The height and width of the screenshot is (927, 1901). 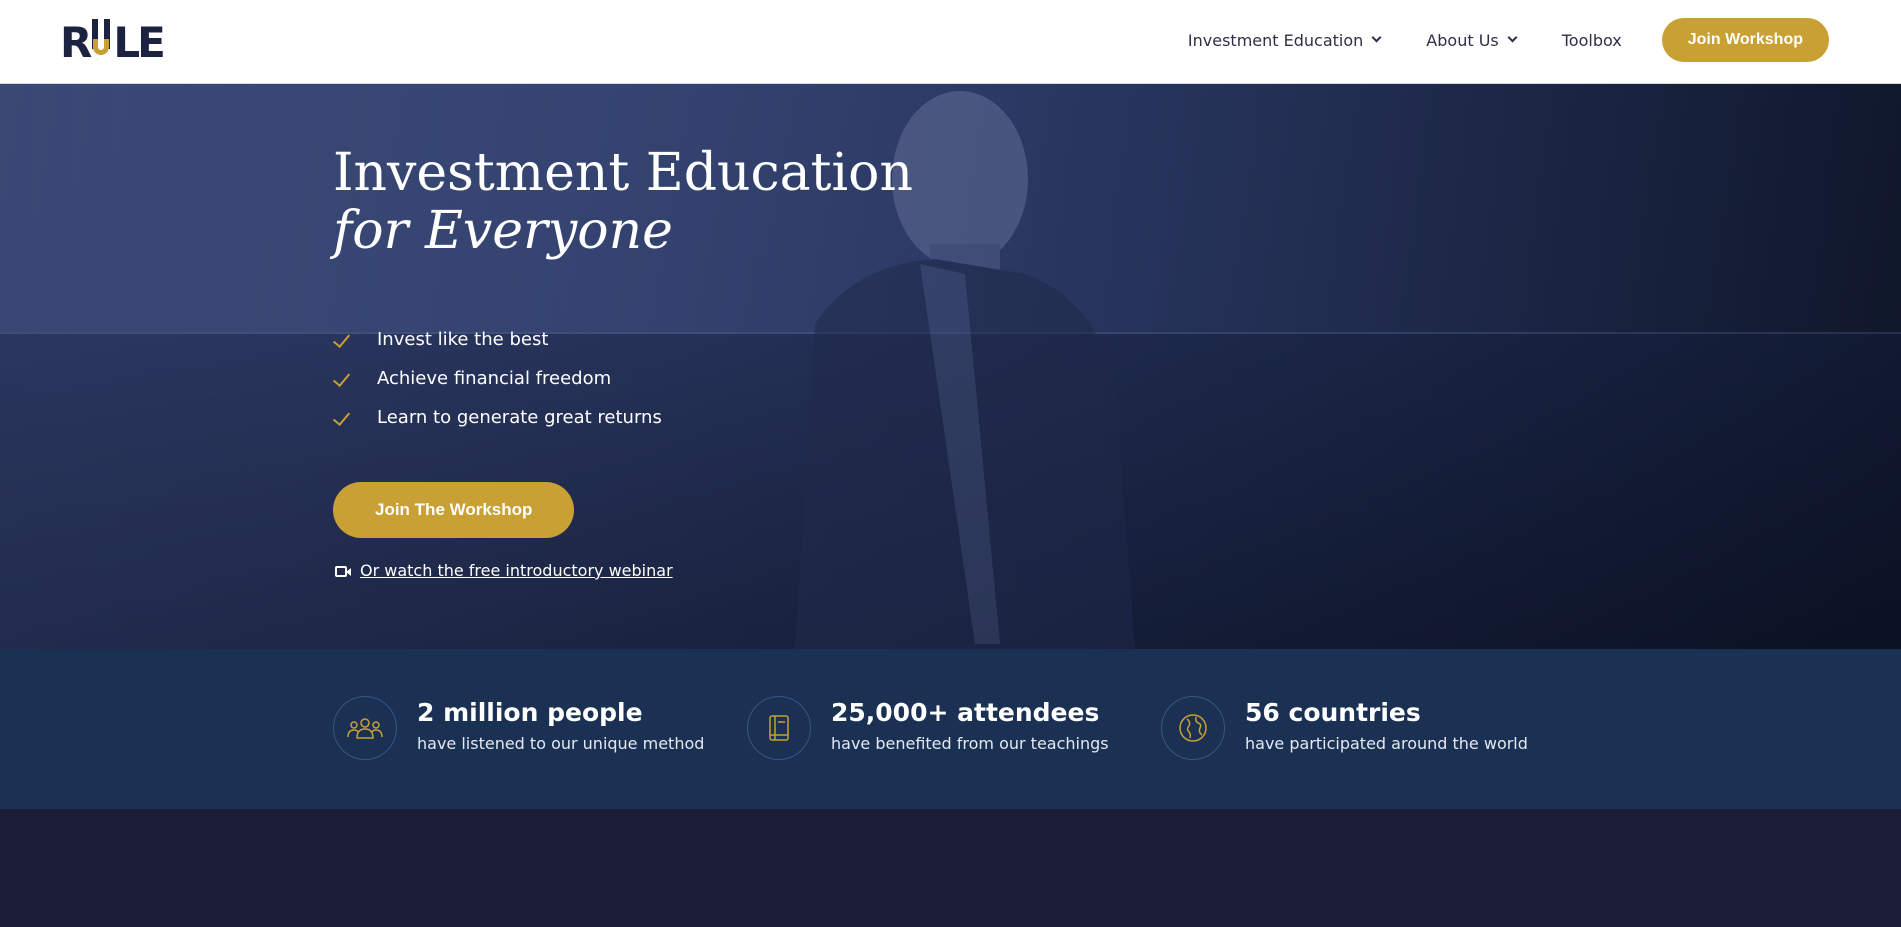 I want to click on nav-toolbox: Toolbox, so click(x=1592, y=40).